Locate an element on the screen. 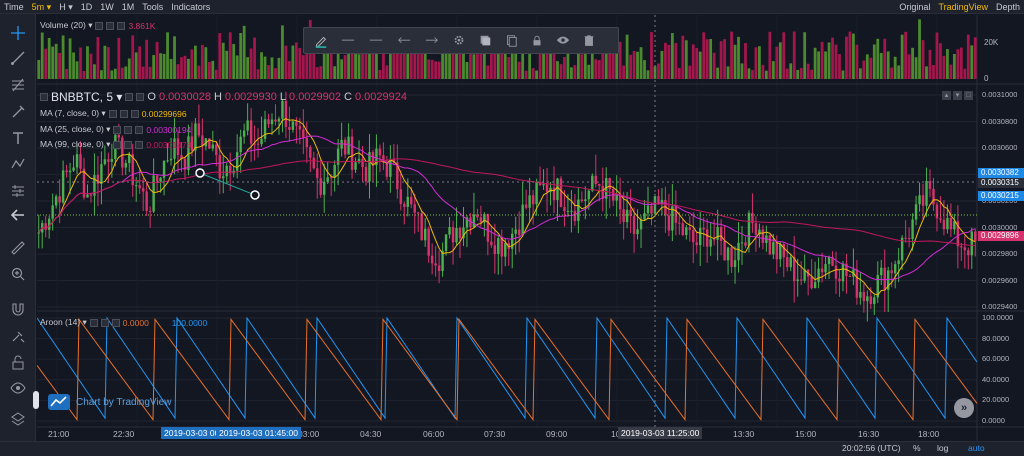 This screenshot has width=1024, height=456. pane-maximize-icon: □ is located at coordinates (968, 95).